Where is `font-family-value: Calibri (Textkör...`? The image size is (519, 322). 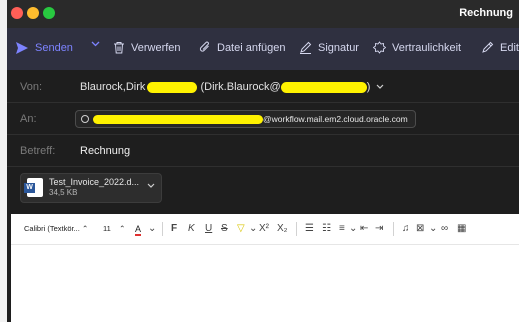
font-family-value: Calibri (Textkör... is located at coordinates (52, 228).